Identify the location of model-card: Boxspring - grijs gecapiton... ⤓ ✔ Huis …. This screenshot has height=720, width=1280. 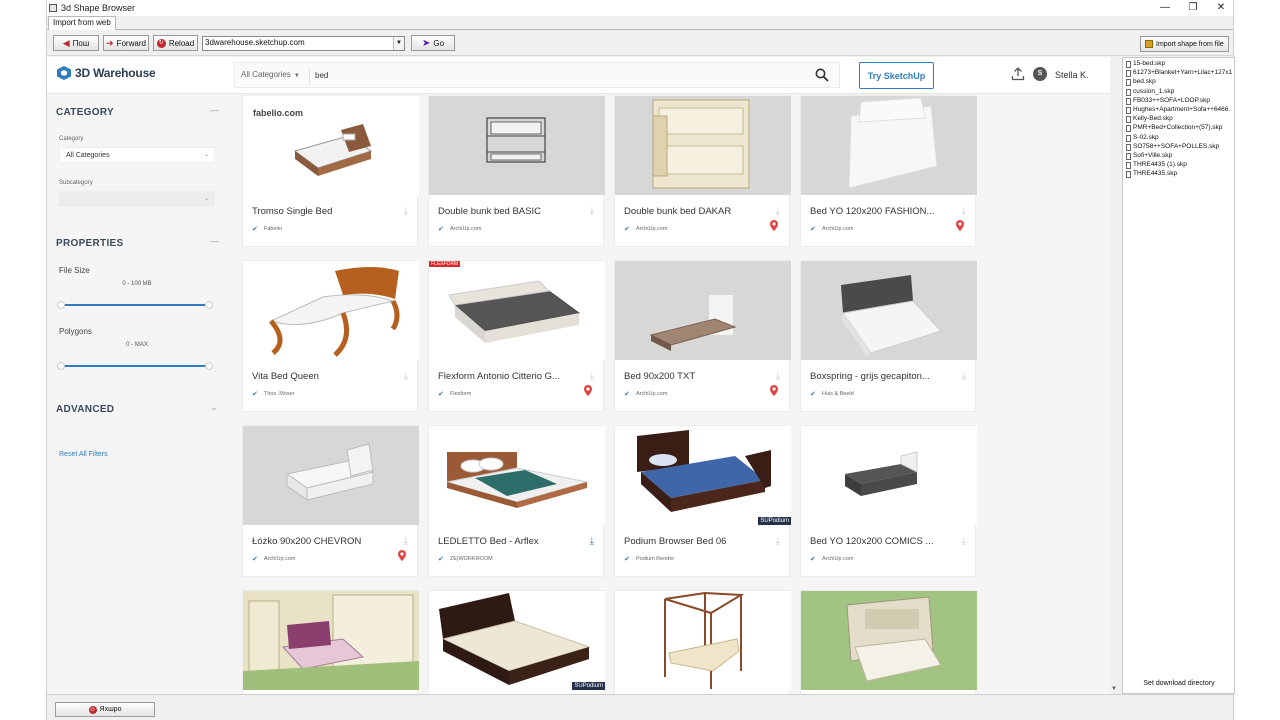
(888, 336).